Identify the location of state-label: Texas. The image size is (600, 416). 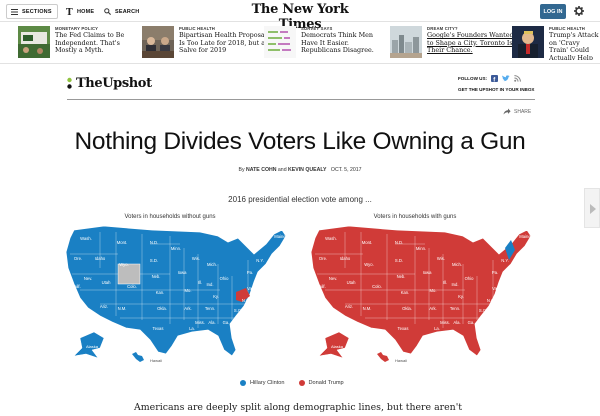
(403, 328).